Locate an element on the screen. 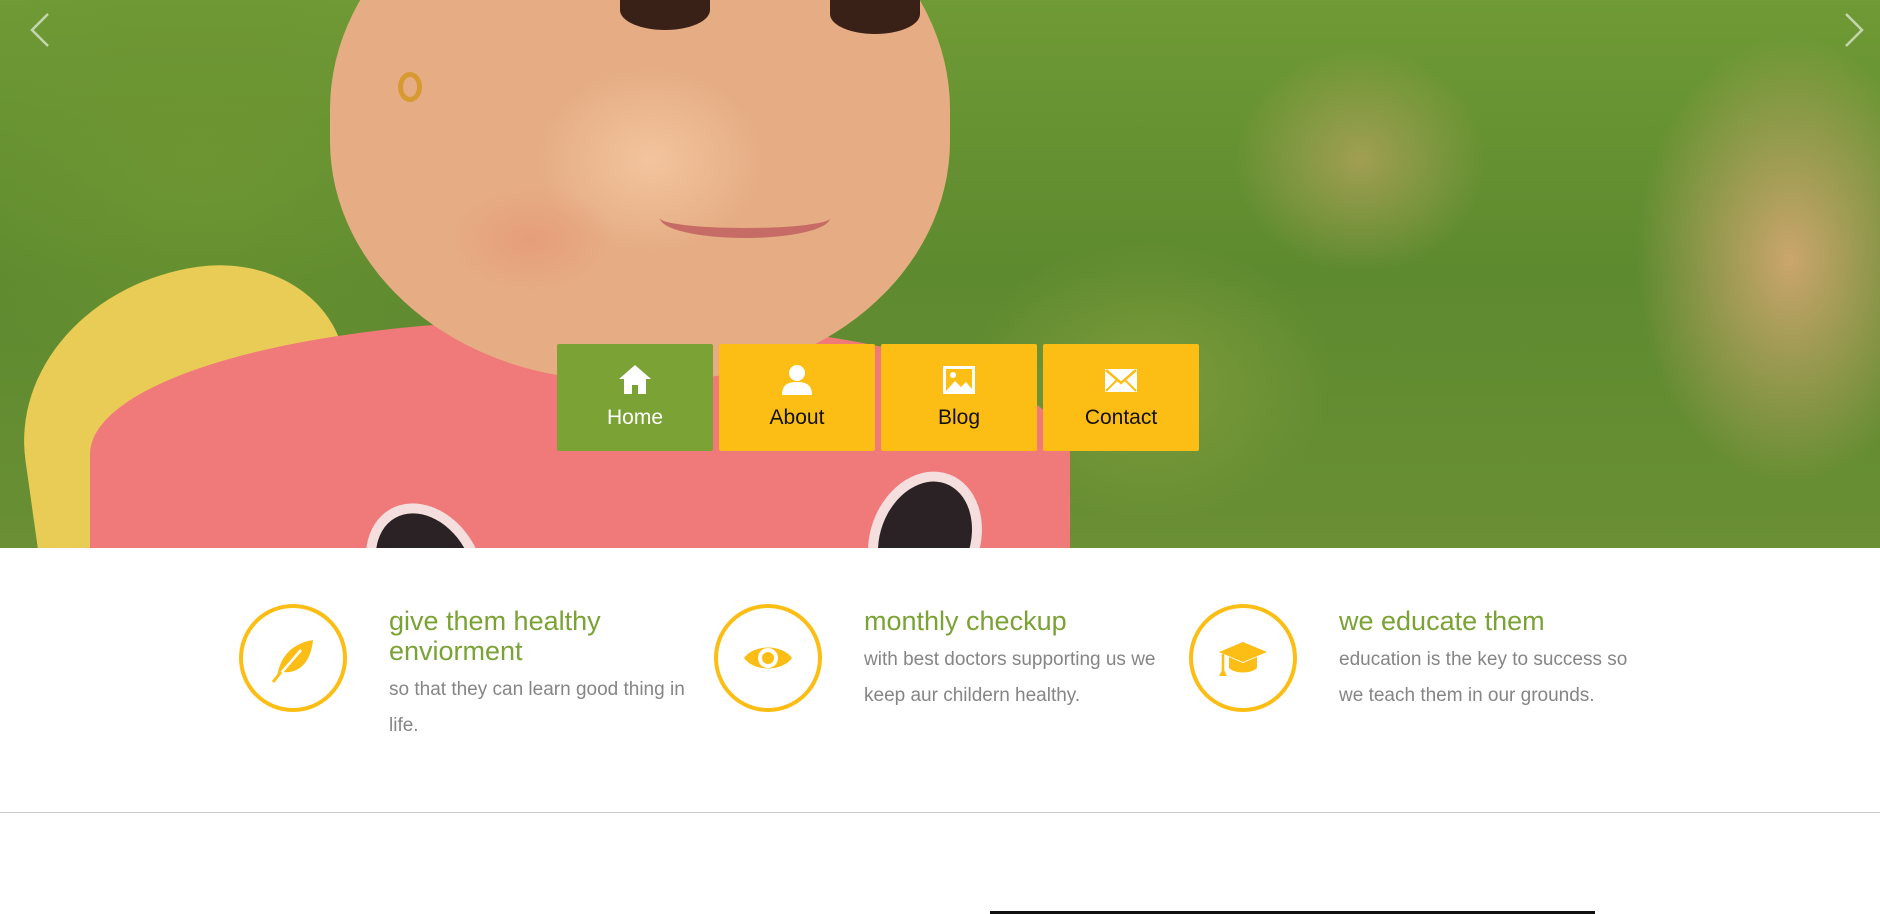 This screenshot has height=914, width=1880. hero-photo-mouth is located at coordinates (745, 218).